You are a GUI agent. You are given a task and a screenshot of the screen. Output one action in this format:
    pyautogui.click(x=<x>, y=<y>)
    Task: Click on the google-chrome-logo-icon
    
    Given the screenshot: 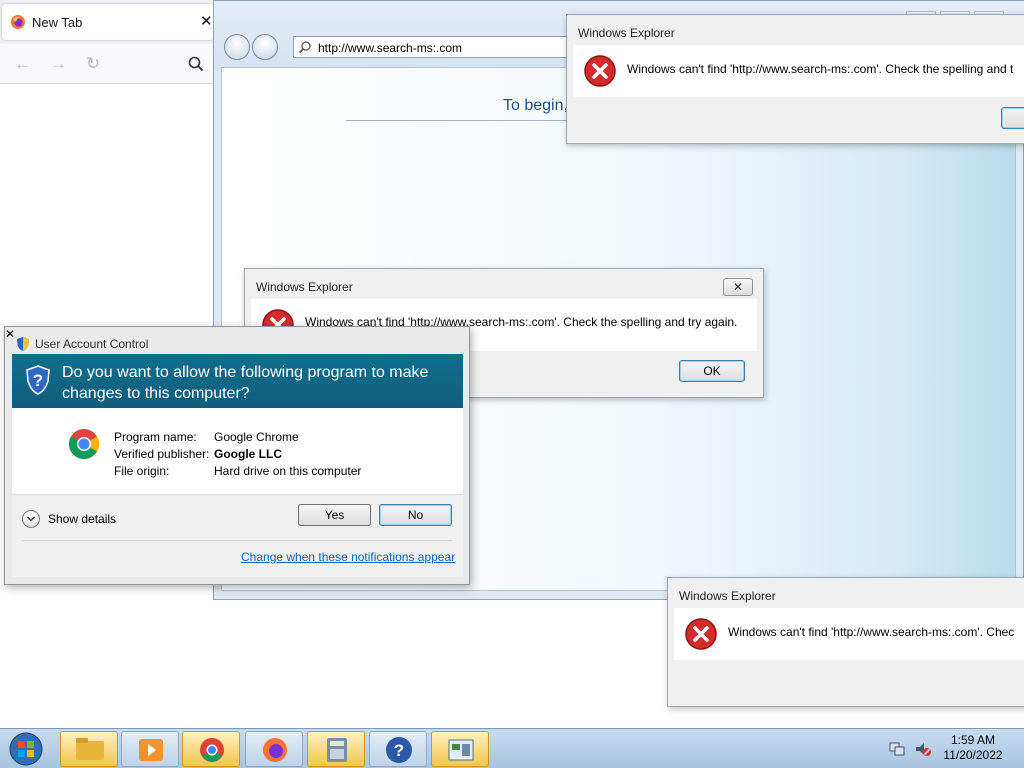 What is the action you would take?
    pyautogui.click(x=84, y=444)
    